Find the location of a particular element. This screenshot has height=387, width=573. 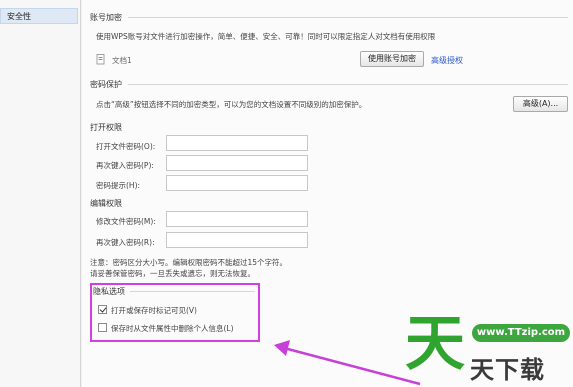

mark-visible-label: 打开或保存时标记可见(V) is located at coordinates (154, 310).